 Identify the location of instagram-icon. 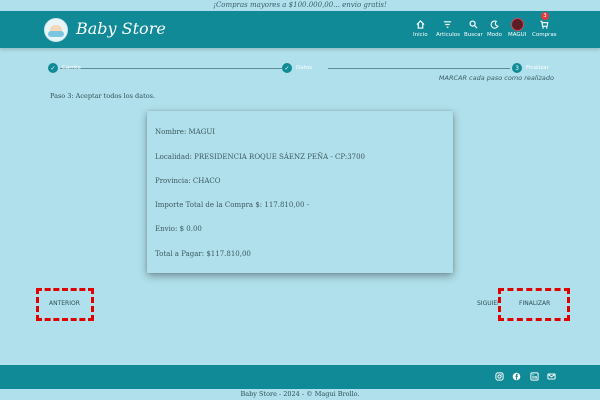
(499, 376).